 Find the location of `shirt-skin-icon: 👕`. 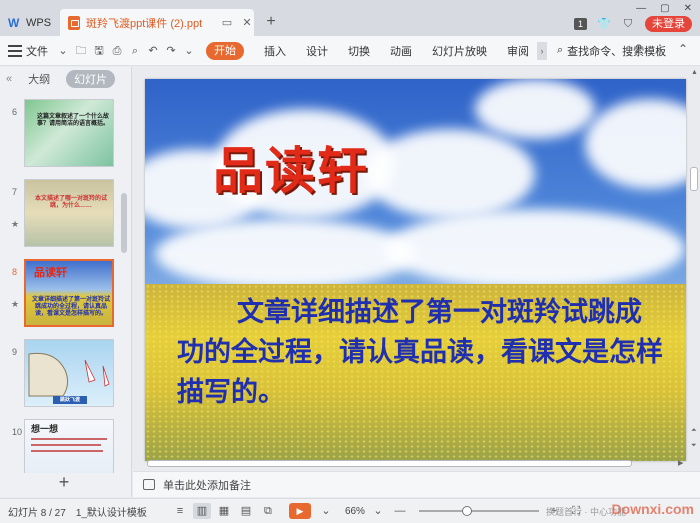

shirt-skin-icon: 👕 is located at coordinates (604, 24).